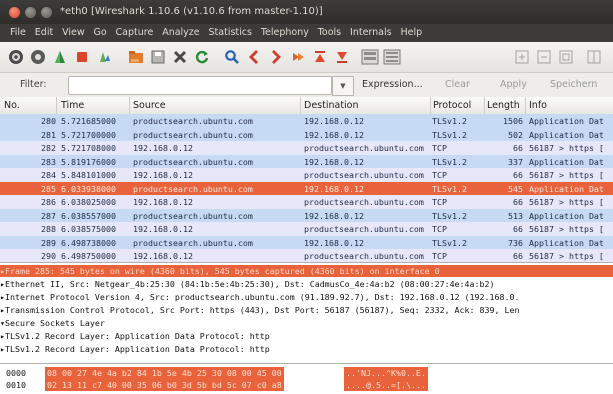  What do you see at coordinates (343, 86) in the screenshot?
I see `filter-dropdown-button: ▼` at bounding box center [343, 86].